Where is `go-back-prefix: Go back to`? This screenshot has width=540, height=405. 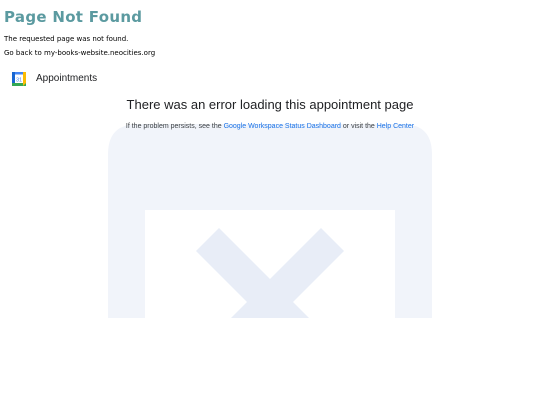 go-back-prefix: Go back to is located at coordinates (24, 53).